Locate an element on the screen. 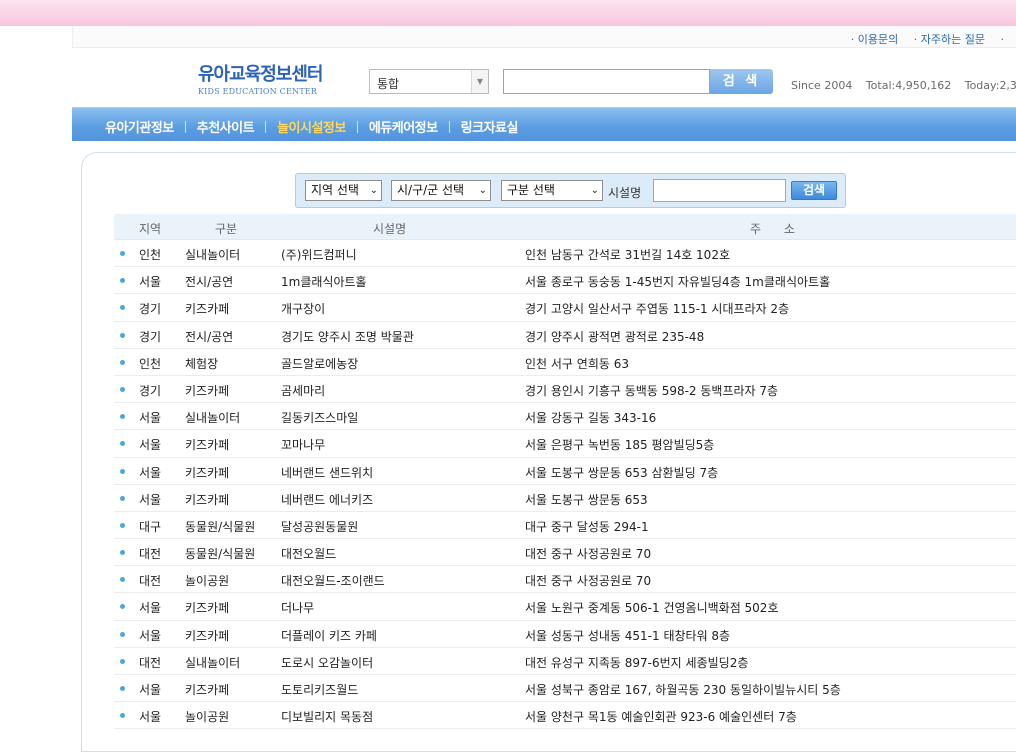 The width and height of the screenshot is (1016, 752). cell-region: 대구 is located at coordinates (150, 526).